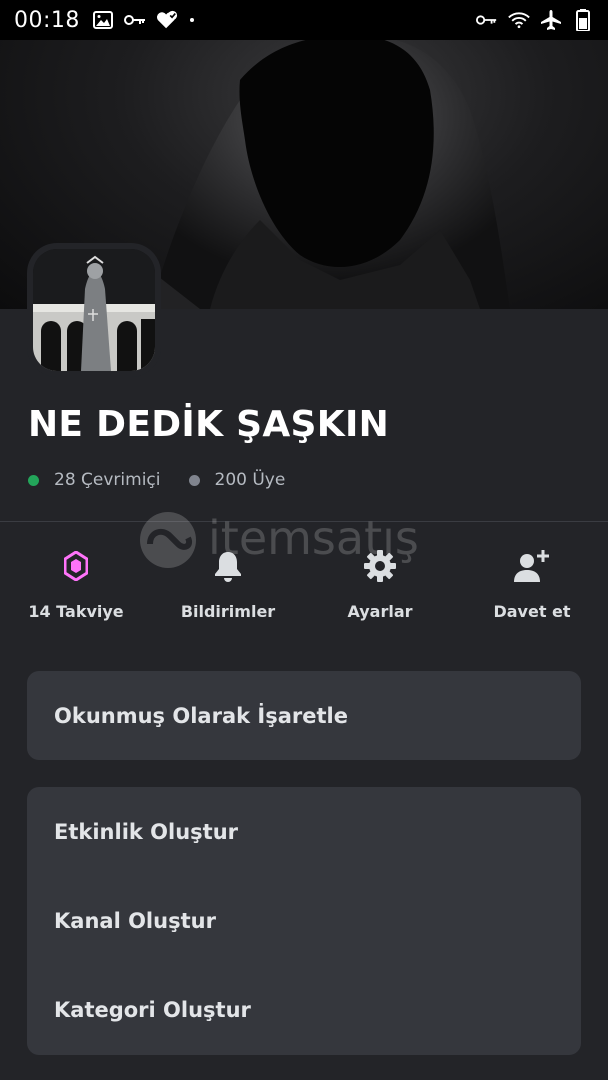  Describe the element at coordinates (33, 480) in the screenshot. I see `online-dot-icon` at that location.